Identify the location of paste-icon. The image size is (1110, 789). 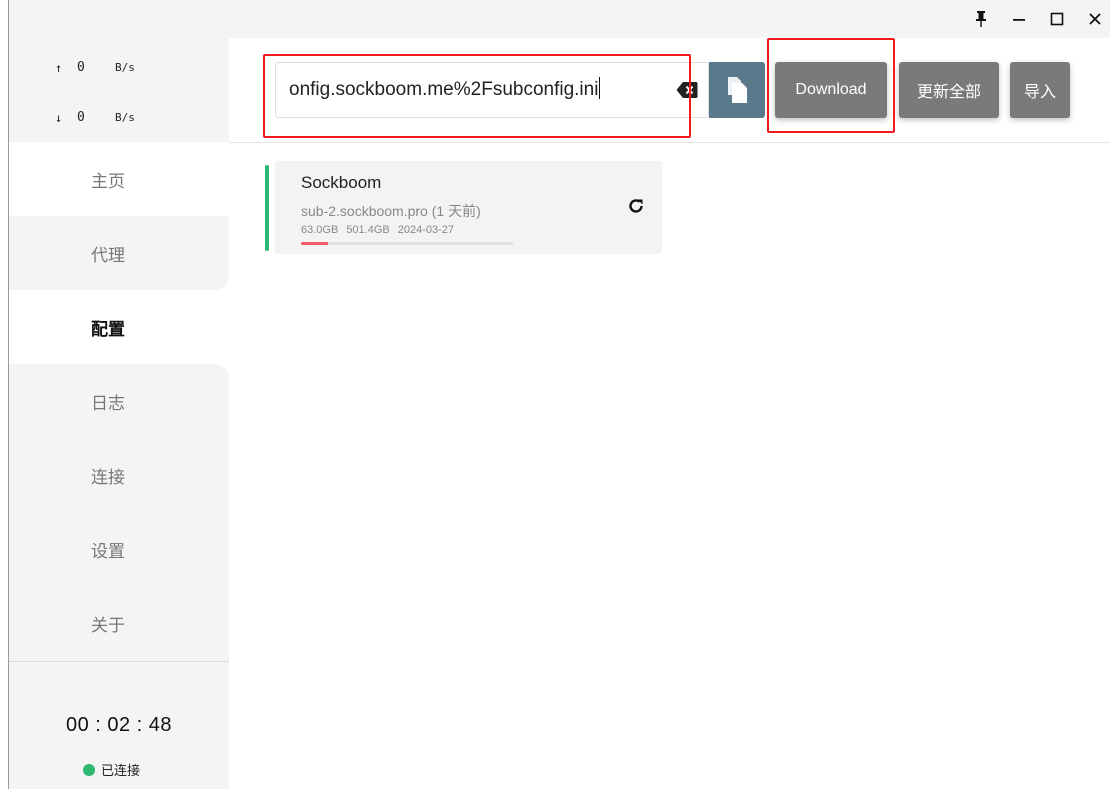
(737, 90).